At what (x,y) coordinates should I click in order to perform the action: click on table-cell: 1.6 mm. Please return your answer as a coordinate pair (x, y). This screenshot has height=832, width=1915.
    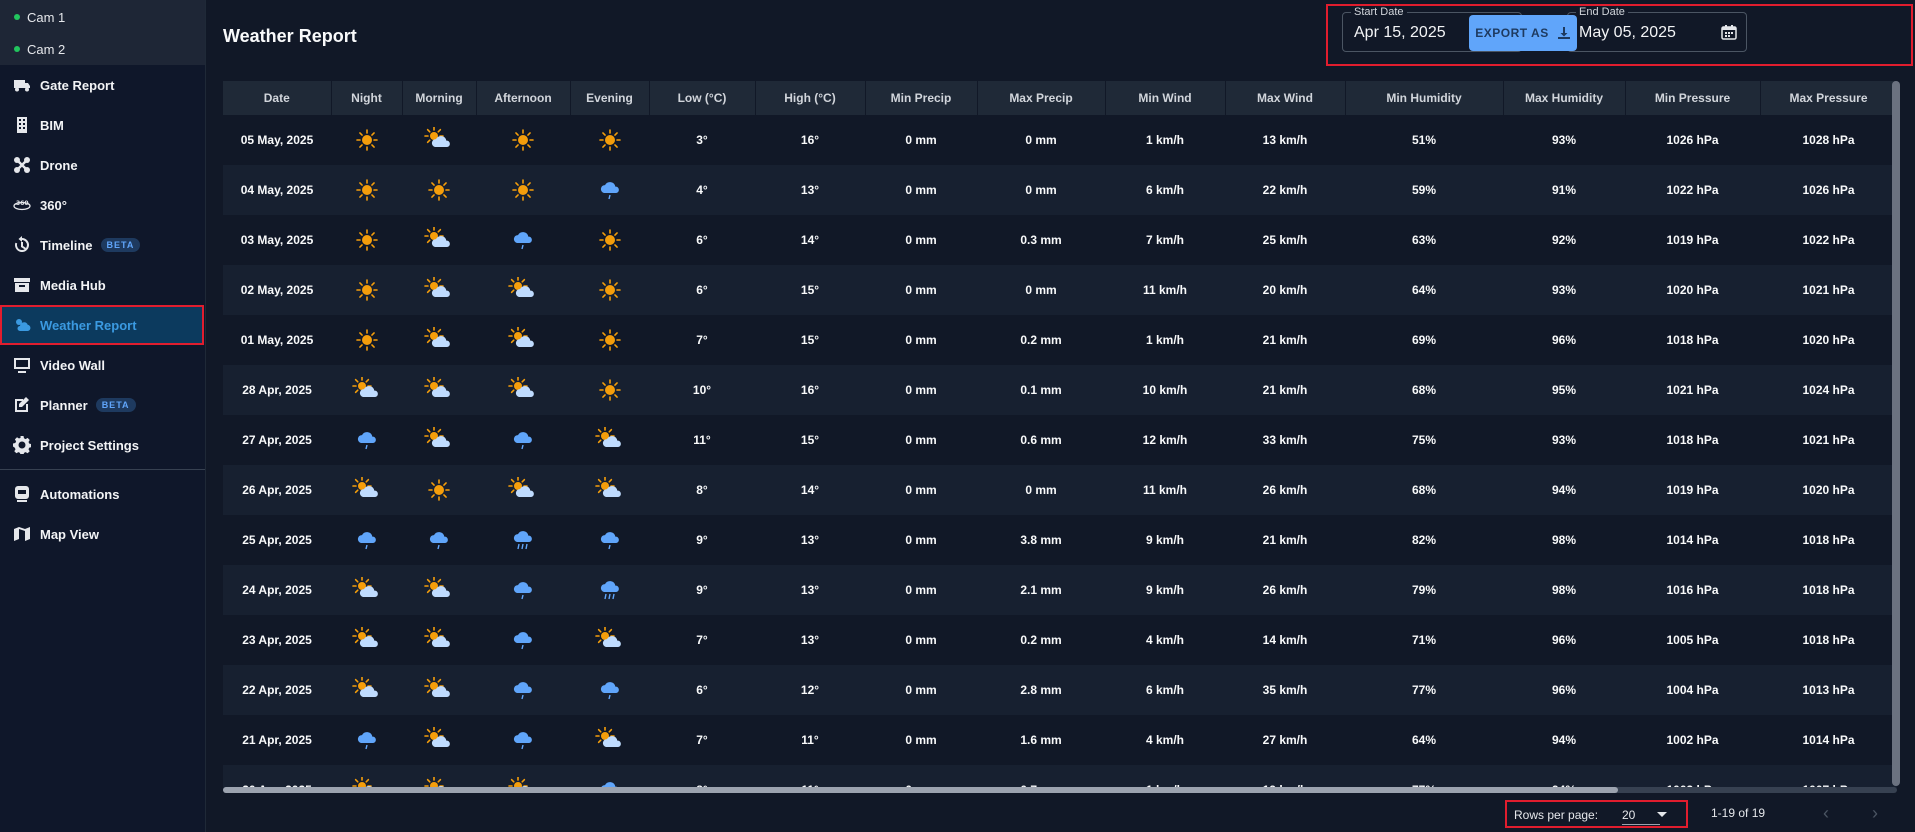
    Looking at the image, I should click on (1041, 740).